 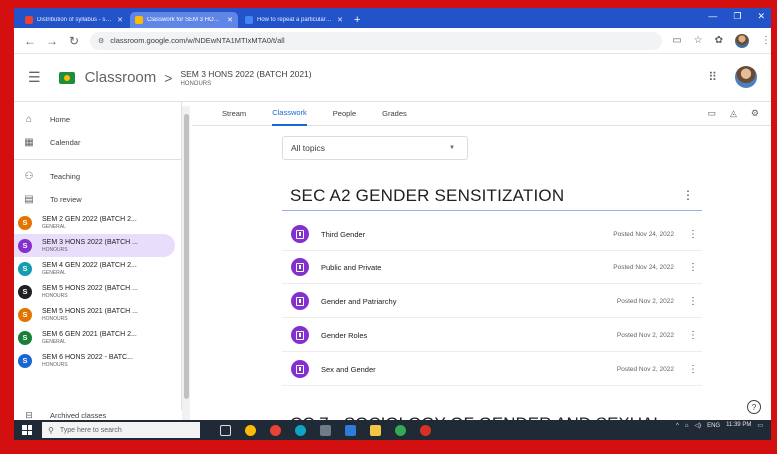 I want to click on new-tab-button: +, so click(x=357, y=20).